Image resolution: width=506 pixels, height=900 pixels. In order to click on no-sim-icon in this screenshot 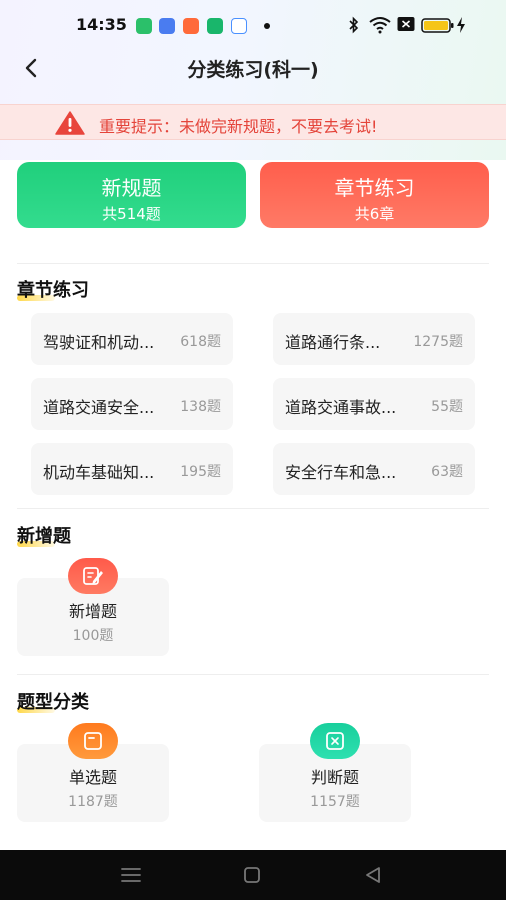, I will do `click(406, 24)`.